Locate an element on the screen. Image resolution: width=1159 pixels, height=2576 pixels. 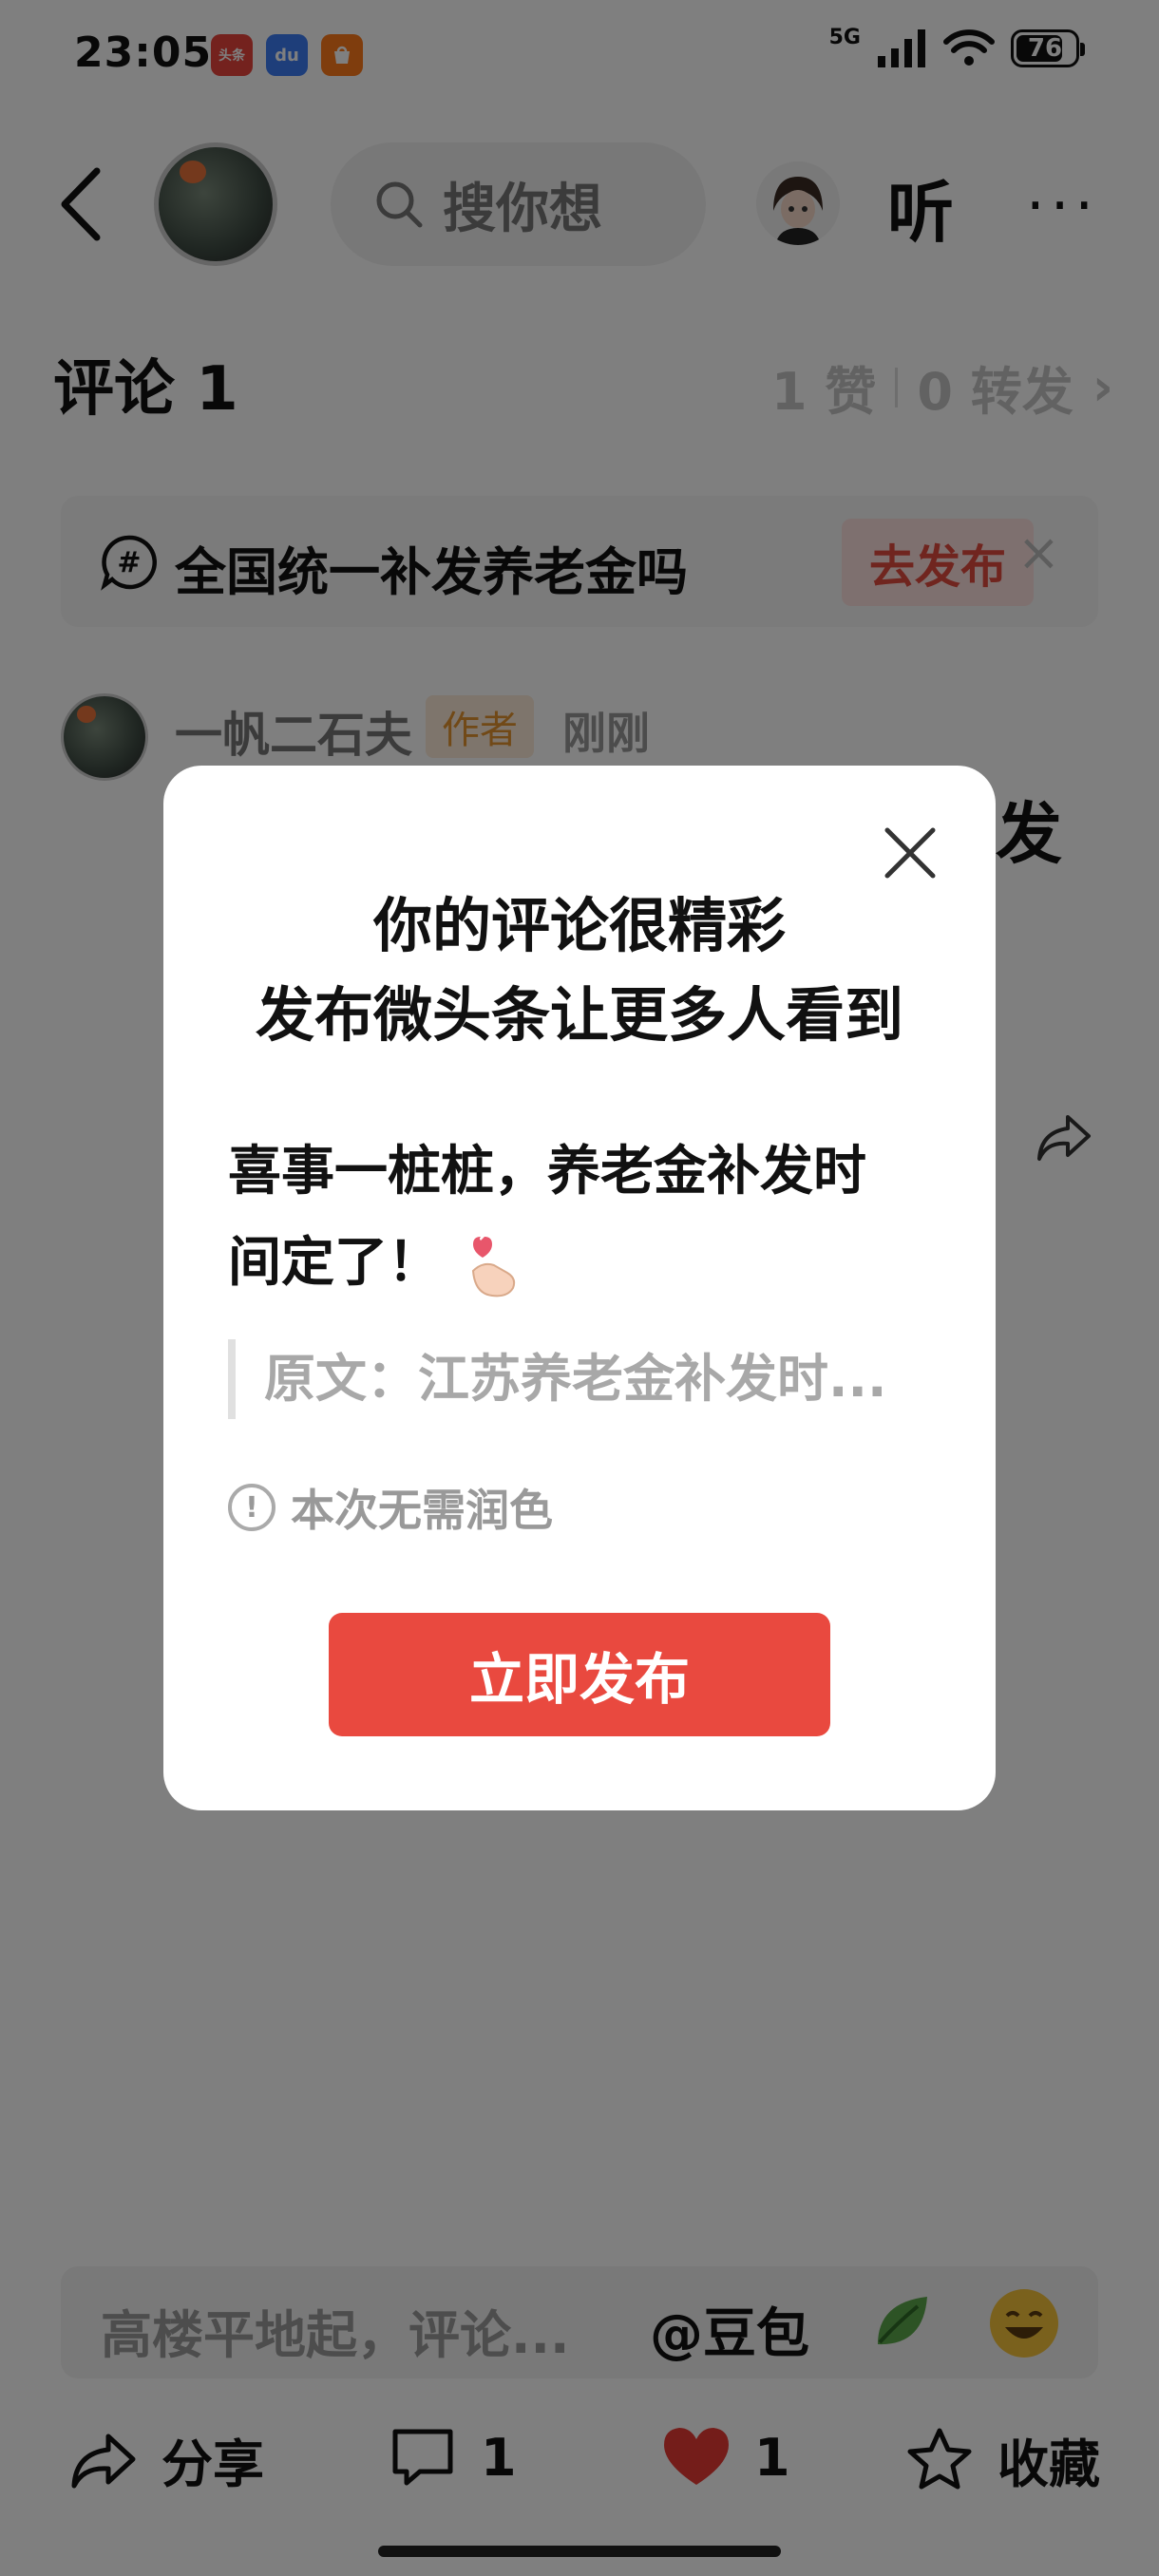
publish-now-button: 立即发布 is located at coordinates (579, 1674).